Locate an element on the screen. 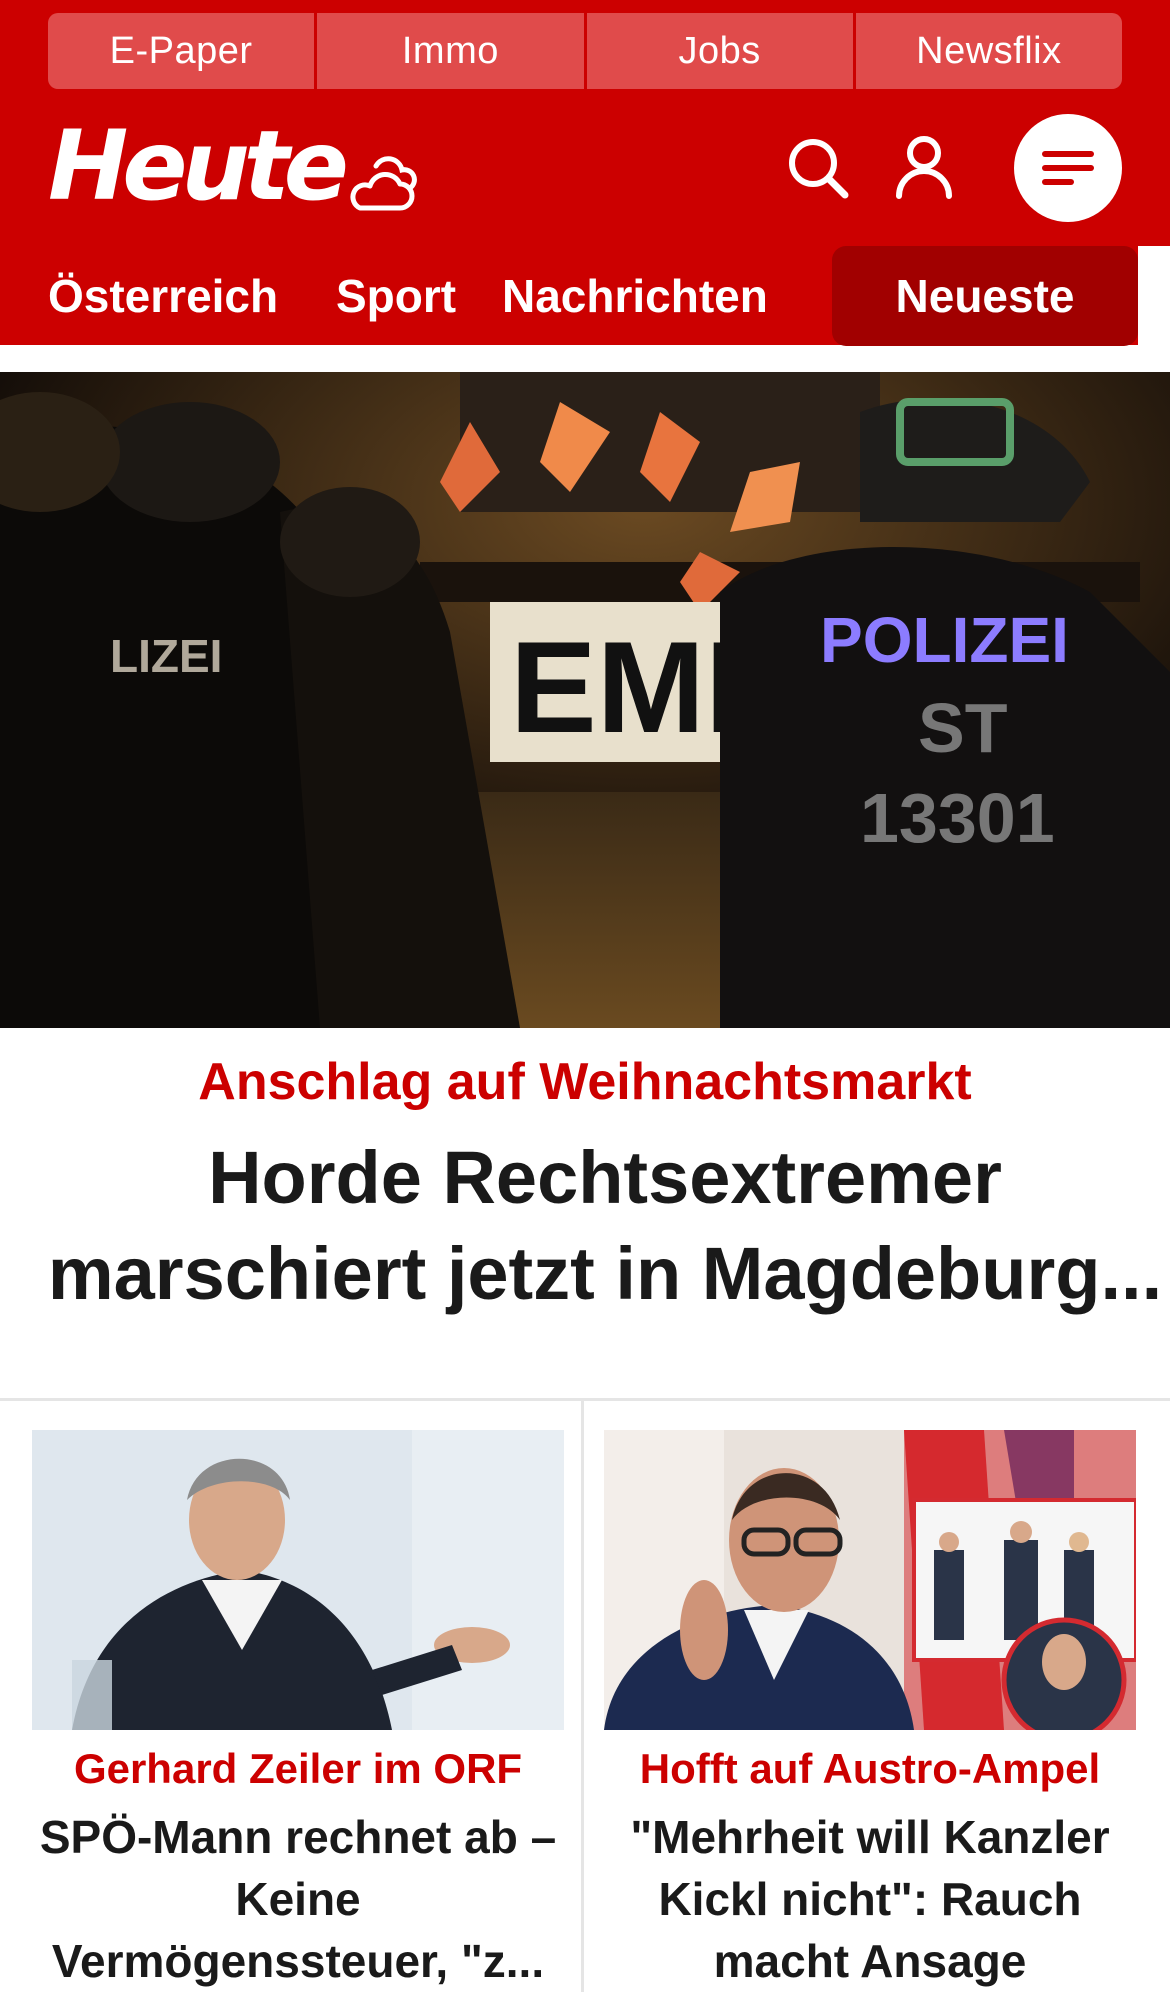  menu-button is located at coordinates (1068, 168).